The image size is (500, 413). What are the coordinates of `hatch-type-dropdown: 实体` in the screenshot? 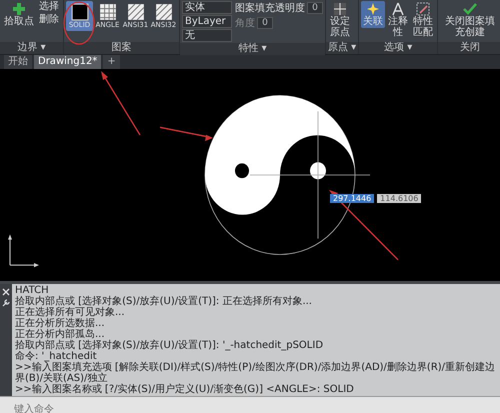 It's located at (207, 7).